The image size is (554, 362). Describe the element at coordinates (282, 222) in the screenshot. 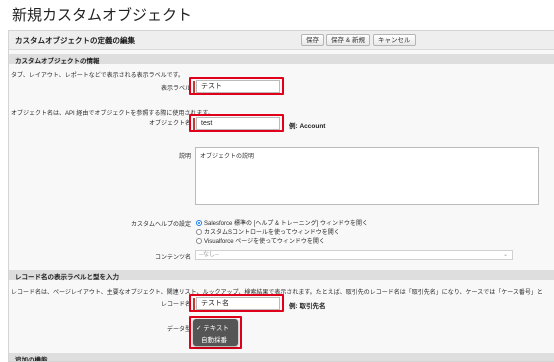

I see `help-option-standard: Salesforce 標準の [ヘルプ & トレーニング] ウィンドウを開く` at that location.